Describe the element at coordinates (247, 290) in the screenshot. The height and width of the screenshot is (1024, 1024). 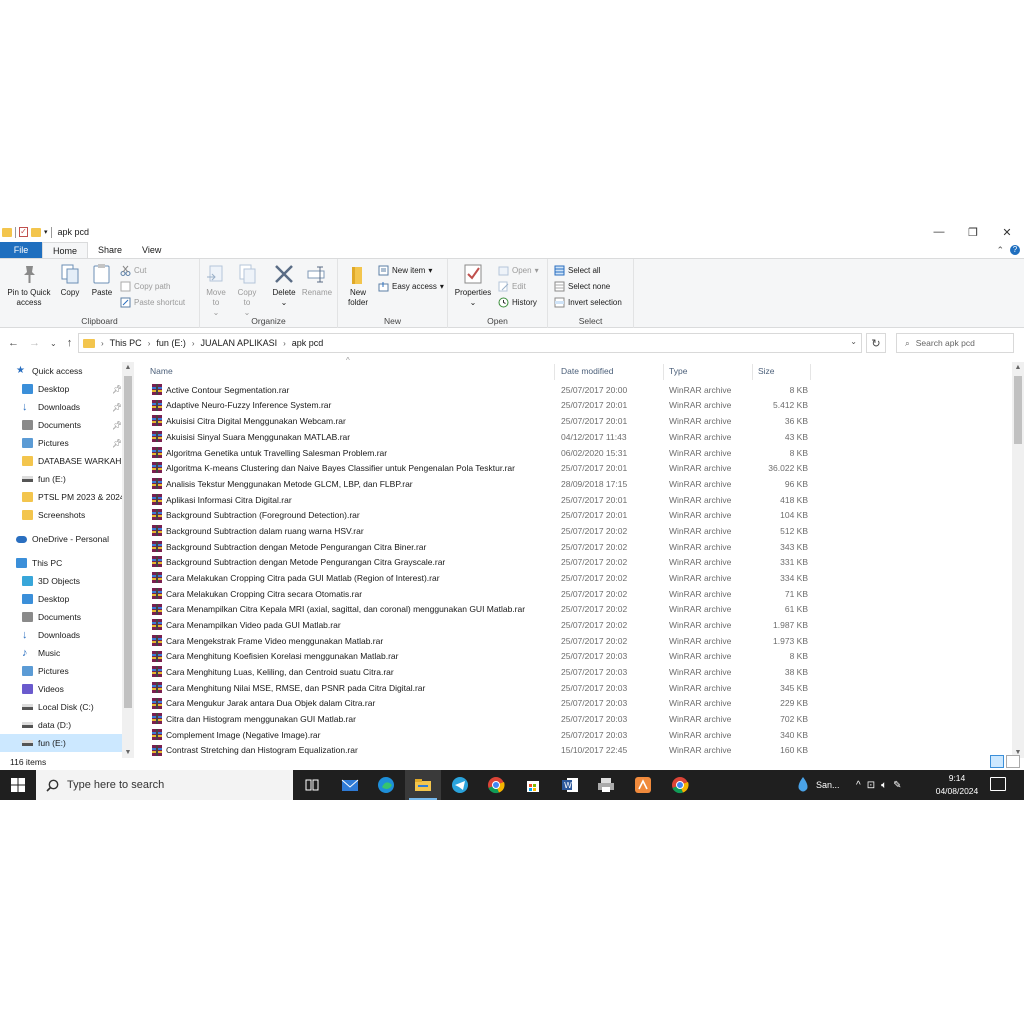
I see `copy-to-button: Copy to ⌄` at that location.